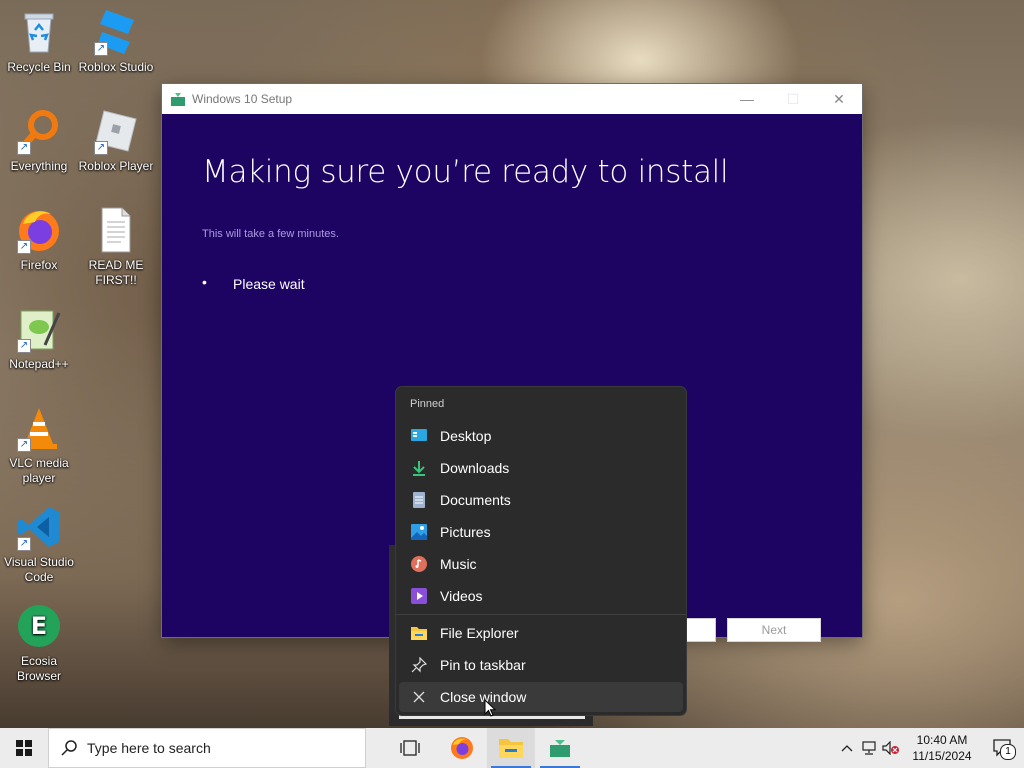 The width and height of the screenshot is (1024, 768). What do you see at coordinates (541, 596) in the screenshot?
I see `jump-item-videos: Videos` at bounding box center [541, 596].